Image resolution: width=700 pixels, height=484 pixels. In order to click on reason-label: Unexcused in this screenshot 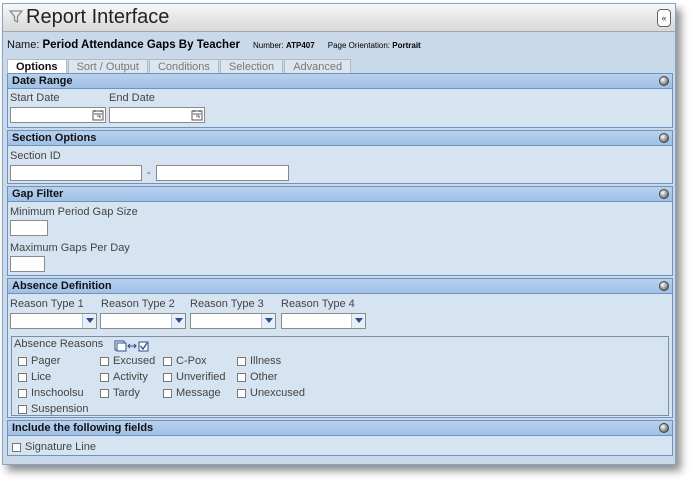, I will do `click(278, 393)`.